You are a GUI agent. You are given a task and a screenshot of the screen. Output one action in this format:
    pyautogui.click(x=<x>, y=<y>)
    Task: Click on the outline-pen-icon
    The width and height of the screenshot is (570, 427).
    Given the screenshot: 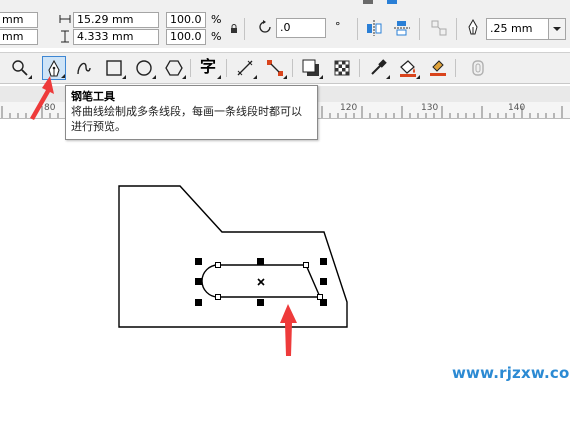 What is the action you would take?
    pyautogui.click(x=473, y=27)
    